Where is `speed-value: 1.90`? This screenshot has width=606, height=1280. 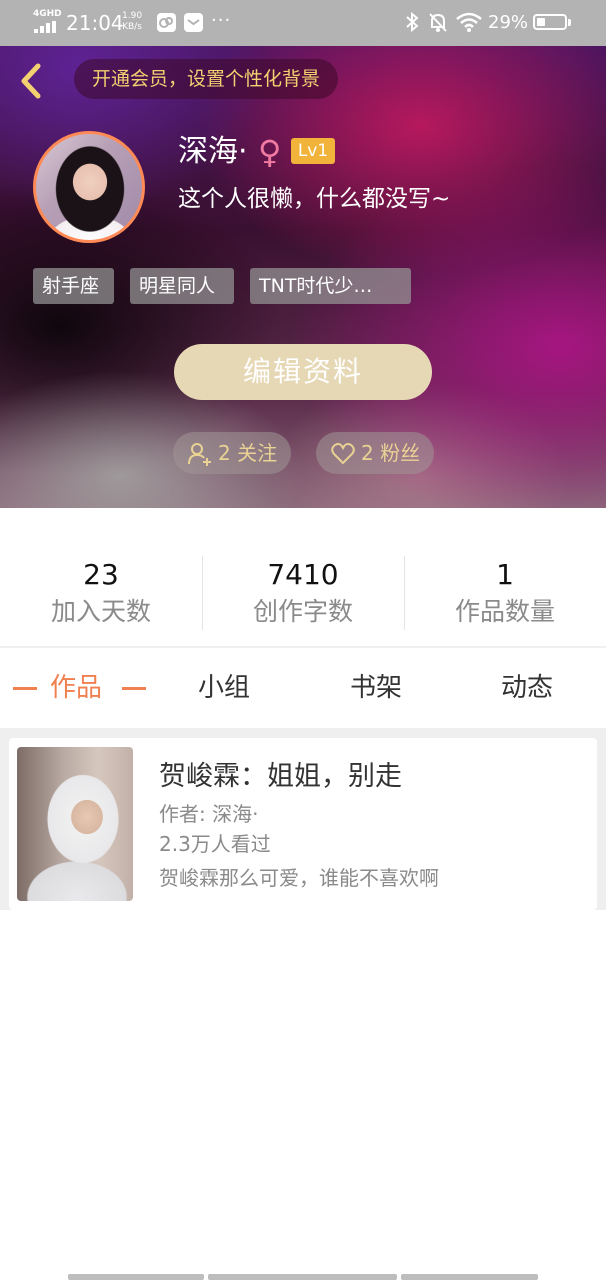 speed-value: 1.90 is located at coordinates (132, 16).